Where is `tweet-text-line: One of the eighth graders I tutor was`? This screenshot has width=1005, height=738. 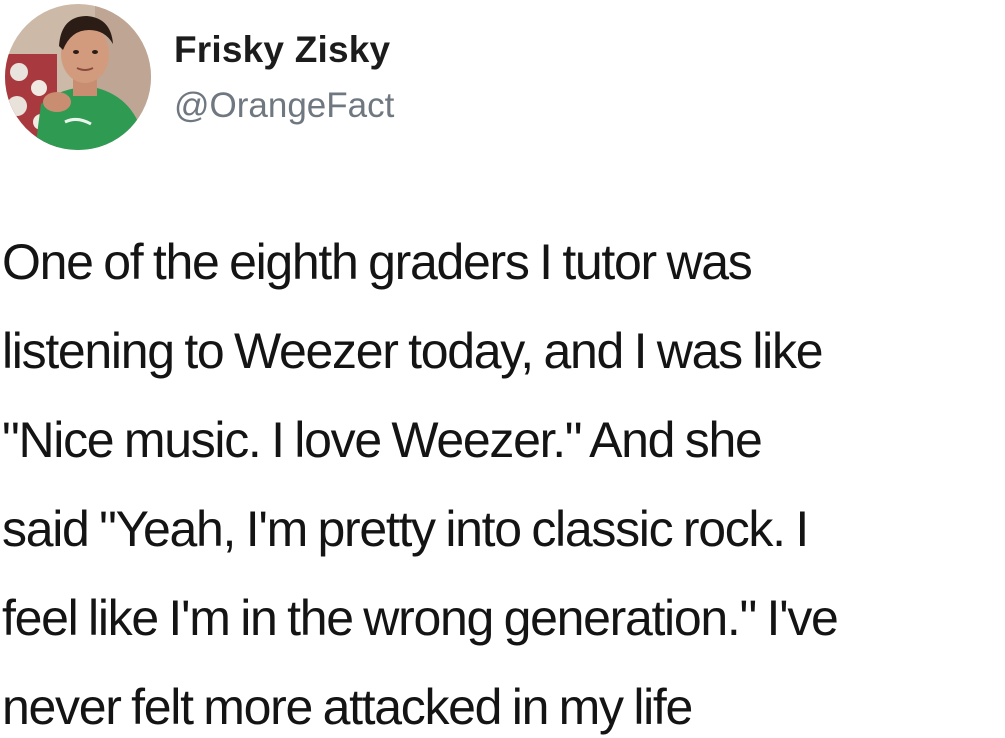 tweet-text-line: One of the eighth graders I tutor was is located at coordinates (377, 262).